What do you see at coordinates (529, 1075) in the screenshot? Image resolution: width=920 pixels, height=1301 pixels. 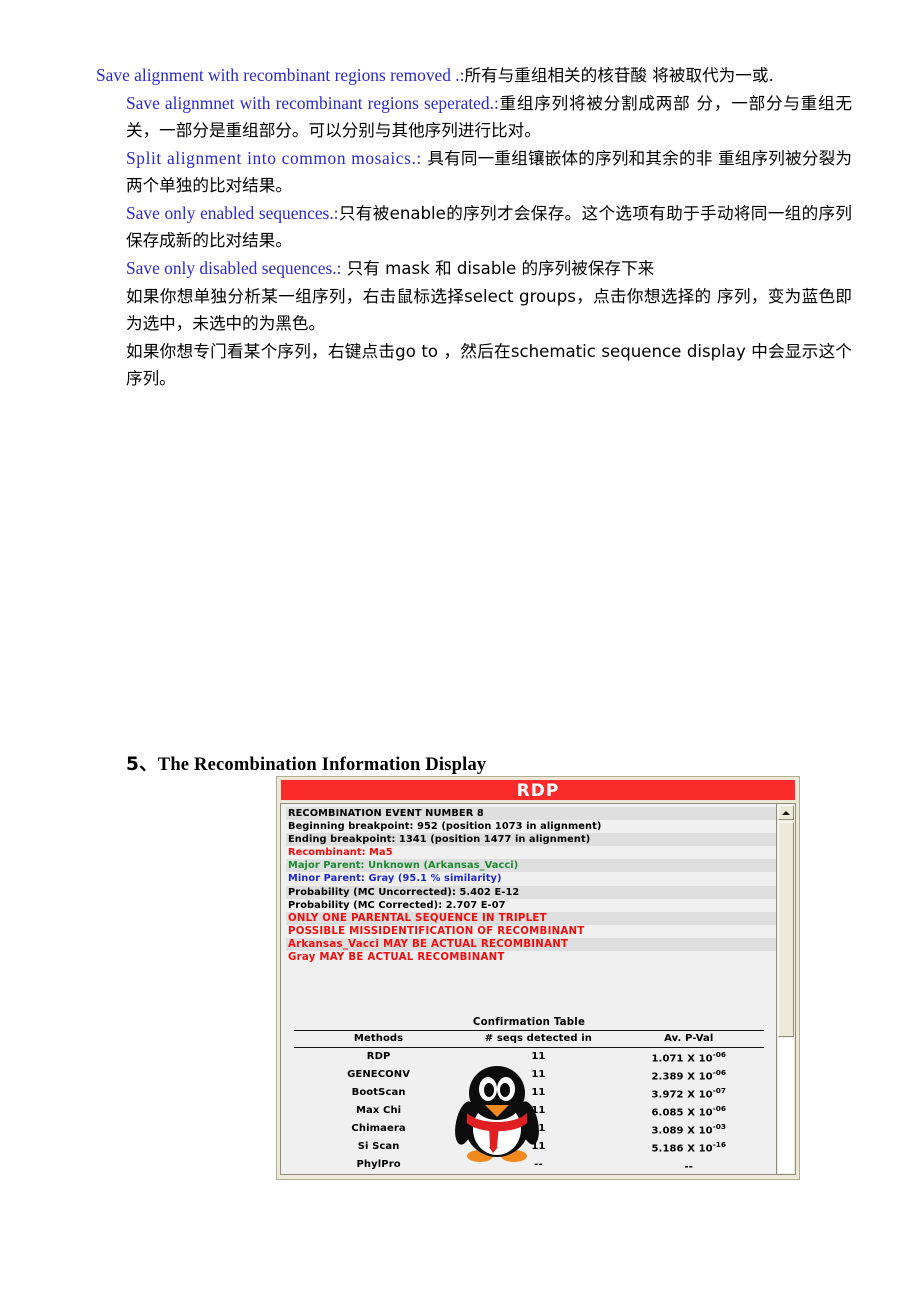 I see `table-row: GENECONV 11 2.389 X 10-06` at bounding box center [529, 1075].